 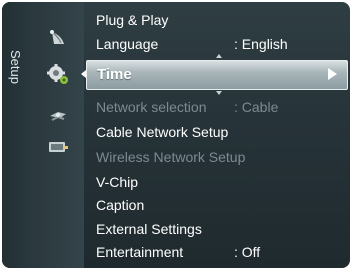 I want to click on gear-icon, so click(x=58, y=75).